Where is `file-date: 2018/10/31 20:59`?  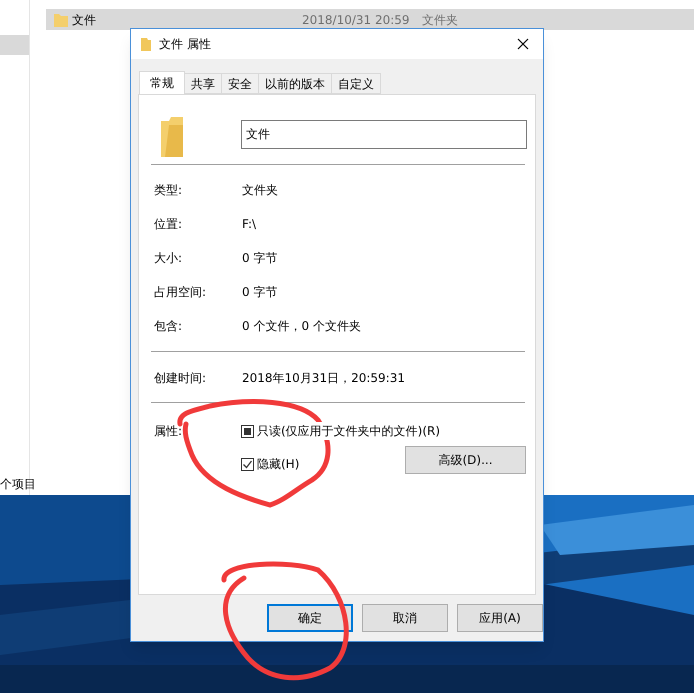
file-date: 2018/10/31 20:59 is located at coordinates (356, 20).